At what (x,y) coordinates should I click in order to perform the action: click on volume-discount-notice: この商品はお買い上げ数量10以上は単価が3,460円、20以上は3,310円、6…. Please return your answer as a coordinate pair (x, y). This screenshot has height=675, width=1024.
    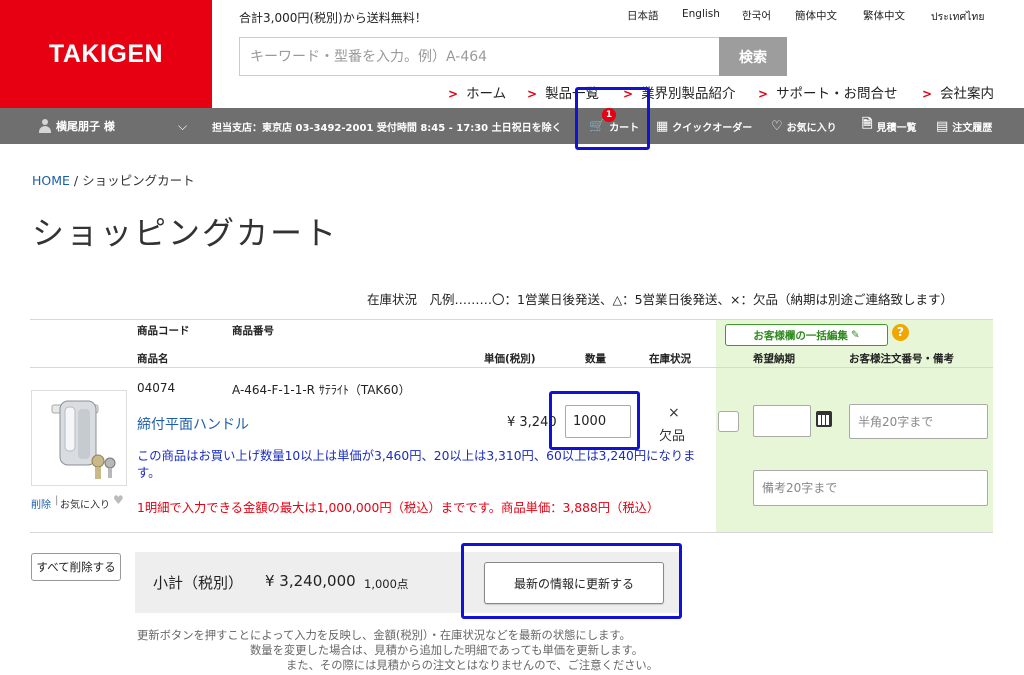
    Looking at the image, I should click on (416, 464).